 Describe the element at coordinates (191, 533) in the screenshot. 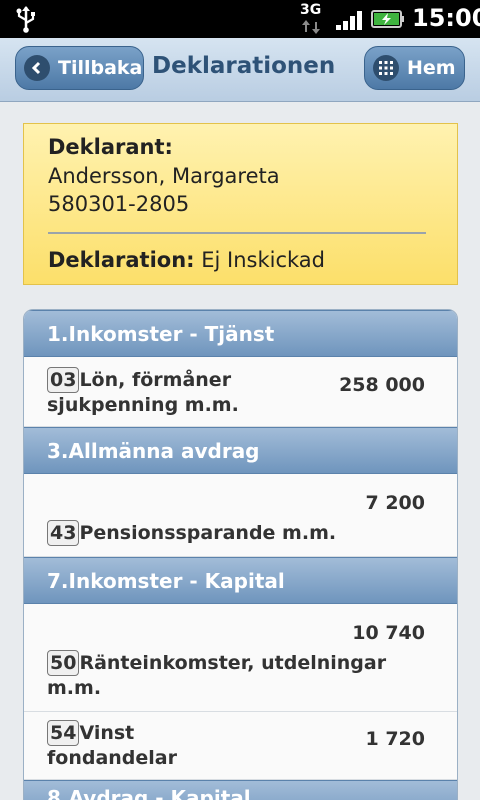

I see `item-label: 43 Pensionssparande m.m.` at that location.